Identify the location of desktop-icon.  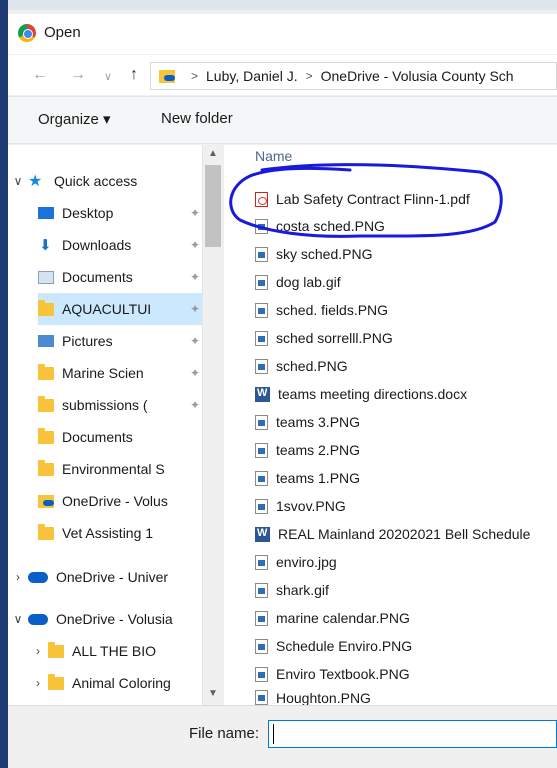
(46, 213).